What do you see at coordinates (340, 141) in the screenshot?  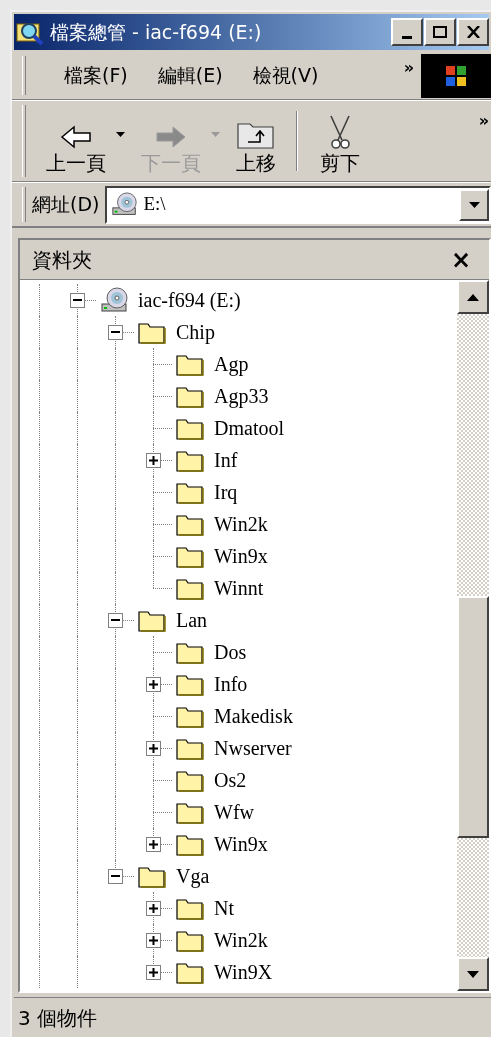 I see `toolbar-button: 剪下` at bounding box center [340, 141].